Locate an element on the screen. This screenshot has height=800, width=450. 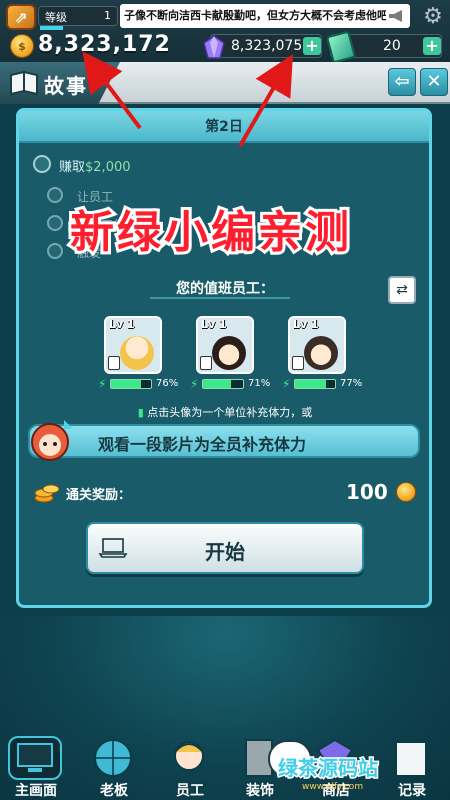
currency-row: $ 8,323,172 8,323,075 + 20 + is located at coordinates (225, 47).